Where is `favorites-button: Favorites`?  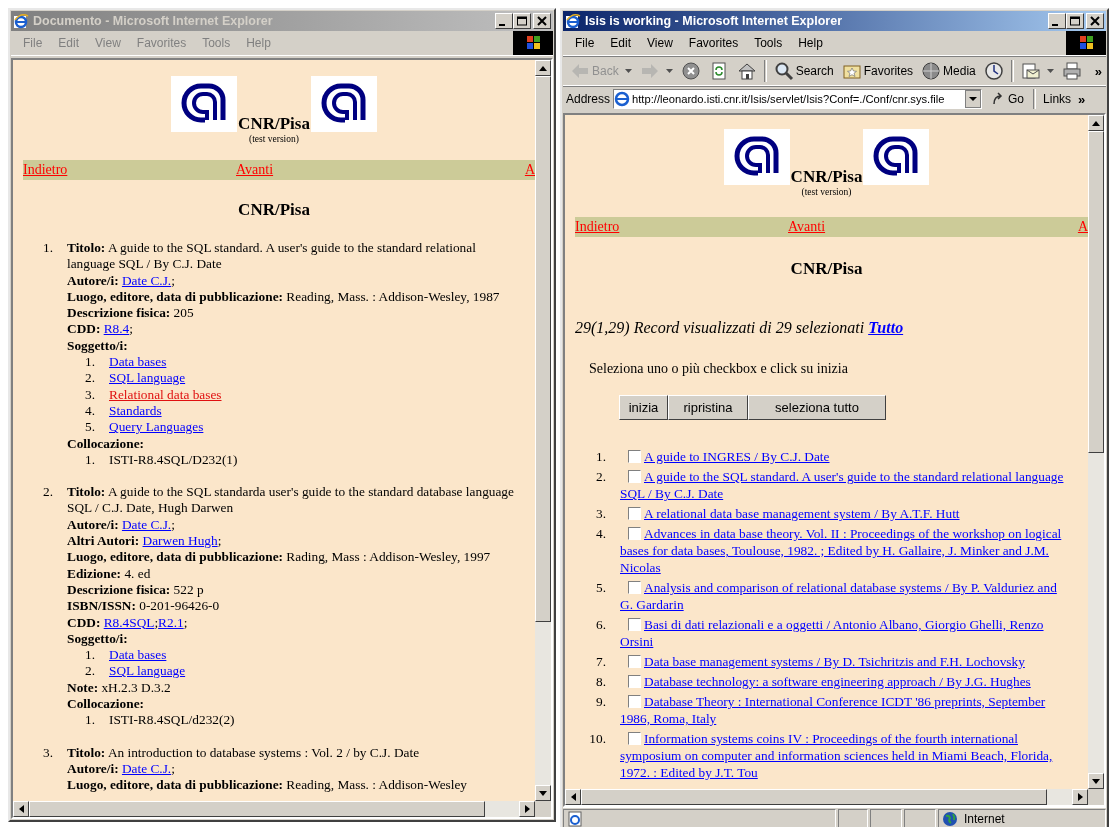
favorites-button: Favorites is located at coordinates (877, 71).